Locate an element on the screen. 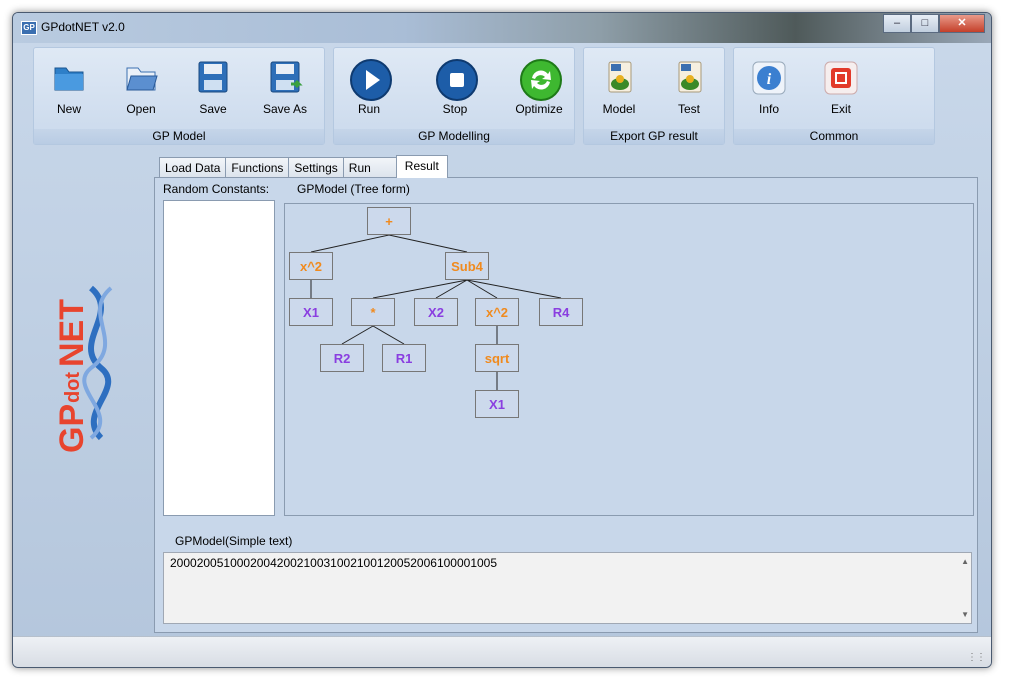  tree-node: X2 is located at coordinates (436, 312).